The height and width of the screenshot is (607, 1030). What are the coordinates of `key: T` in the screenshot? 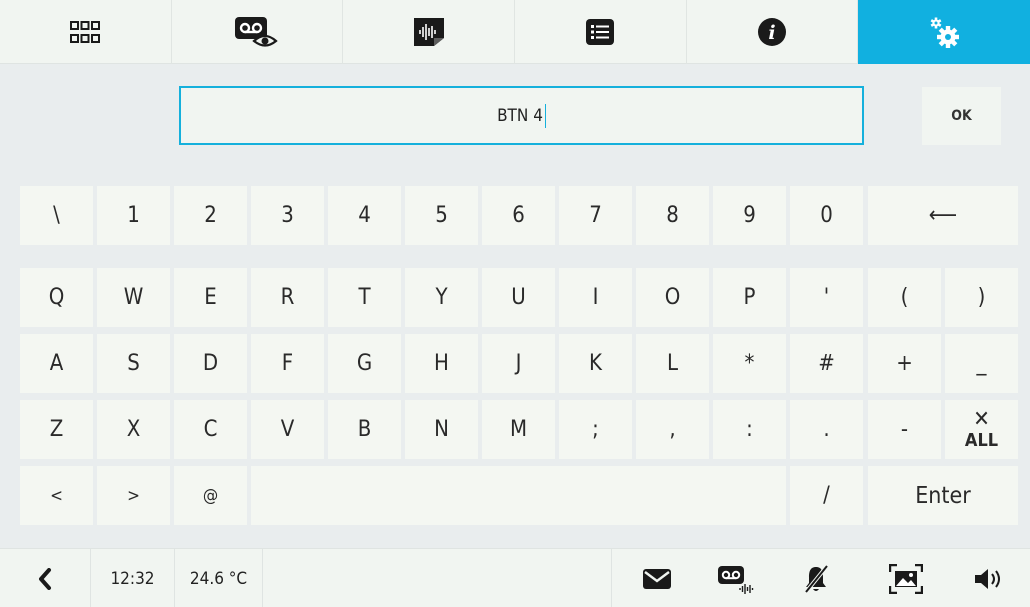 It's located at (364, 297).